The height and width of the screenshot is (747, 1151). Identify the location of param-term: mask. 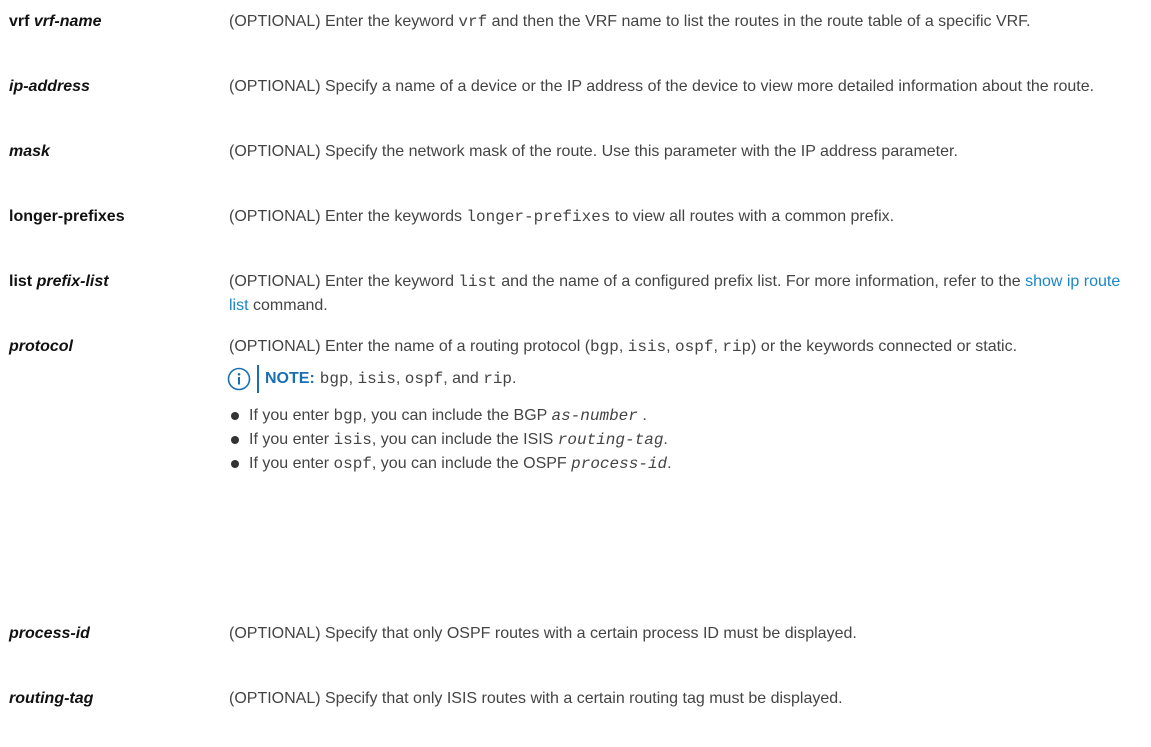
(116, 152).